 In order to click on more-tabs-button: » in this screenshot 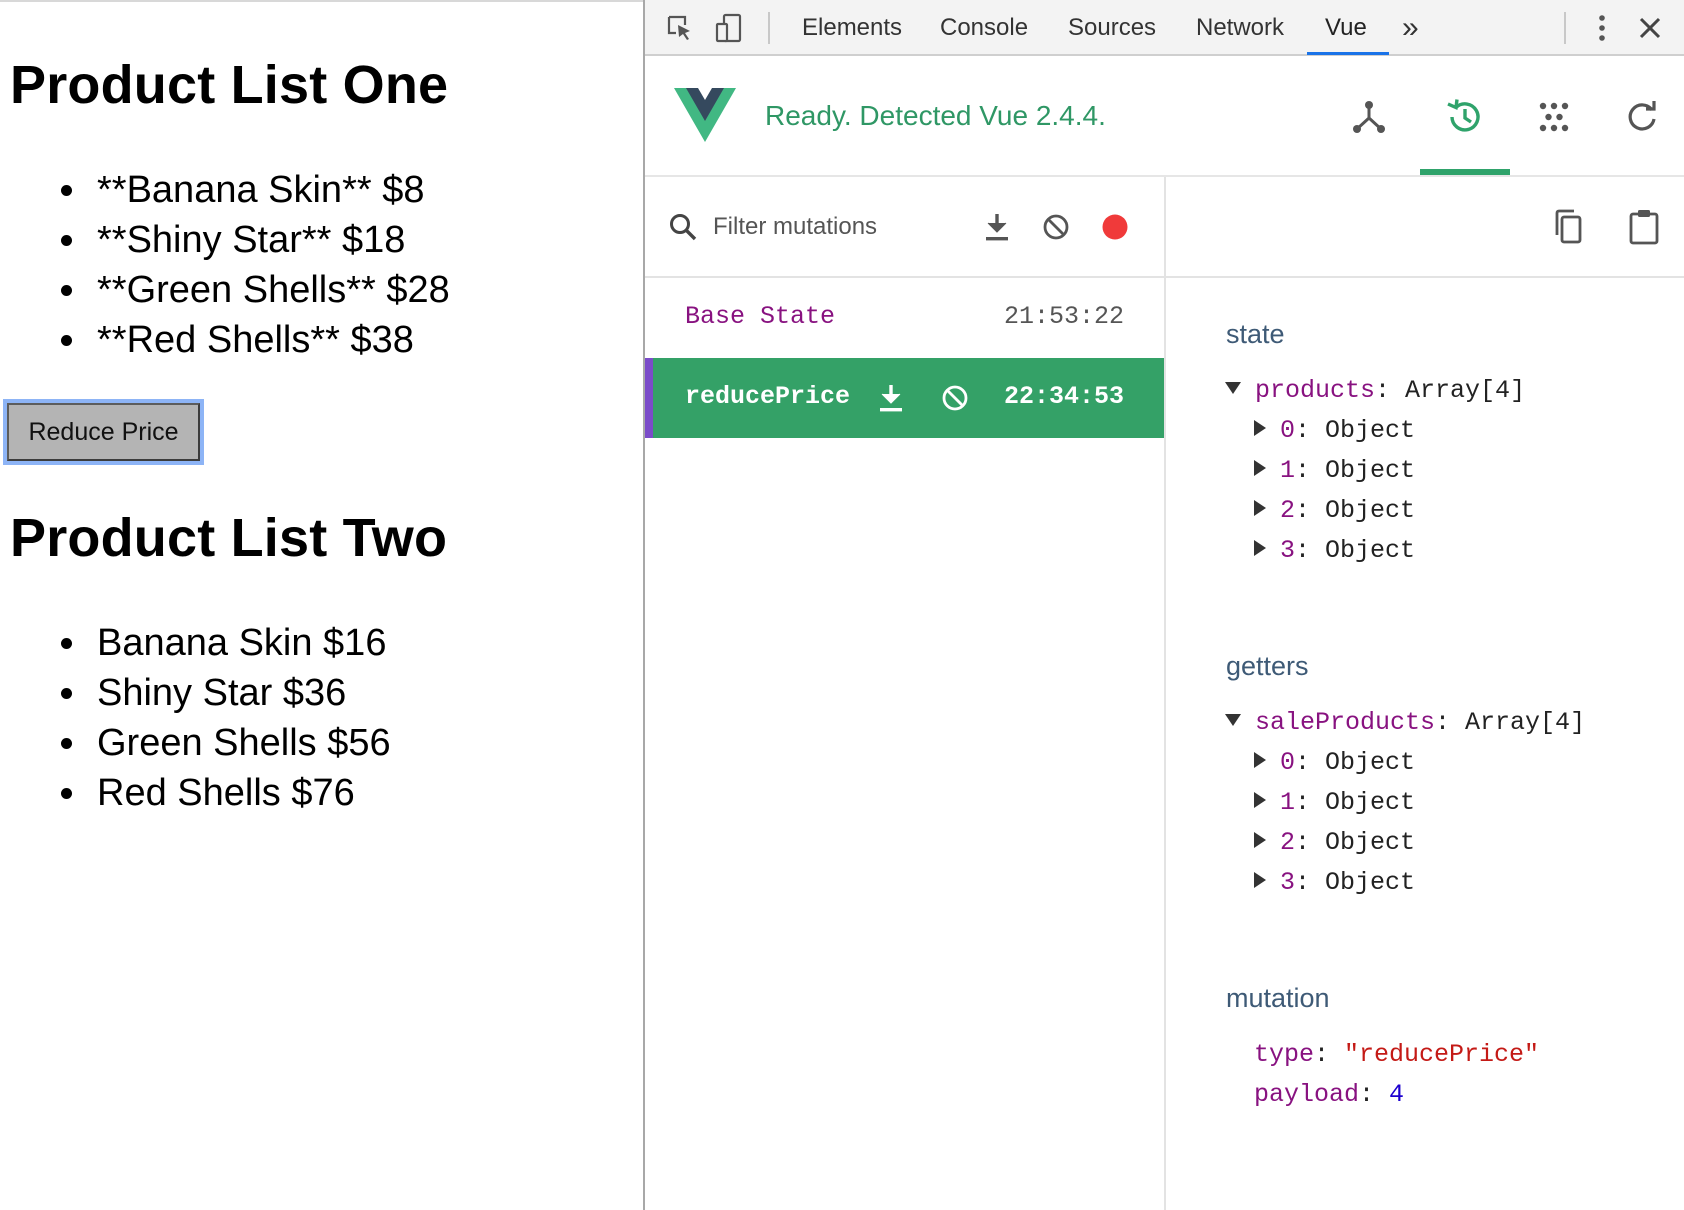, I will do `click(1410, 28)`.